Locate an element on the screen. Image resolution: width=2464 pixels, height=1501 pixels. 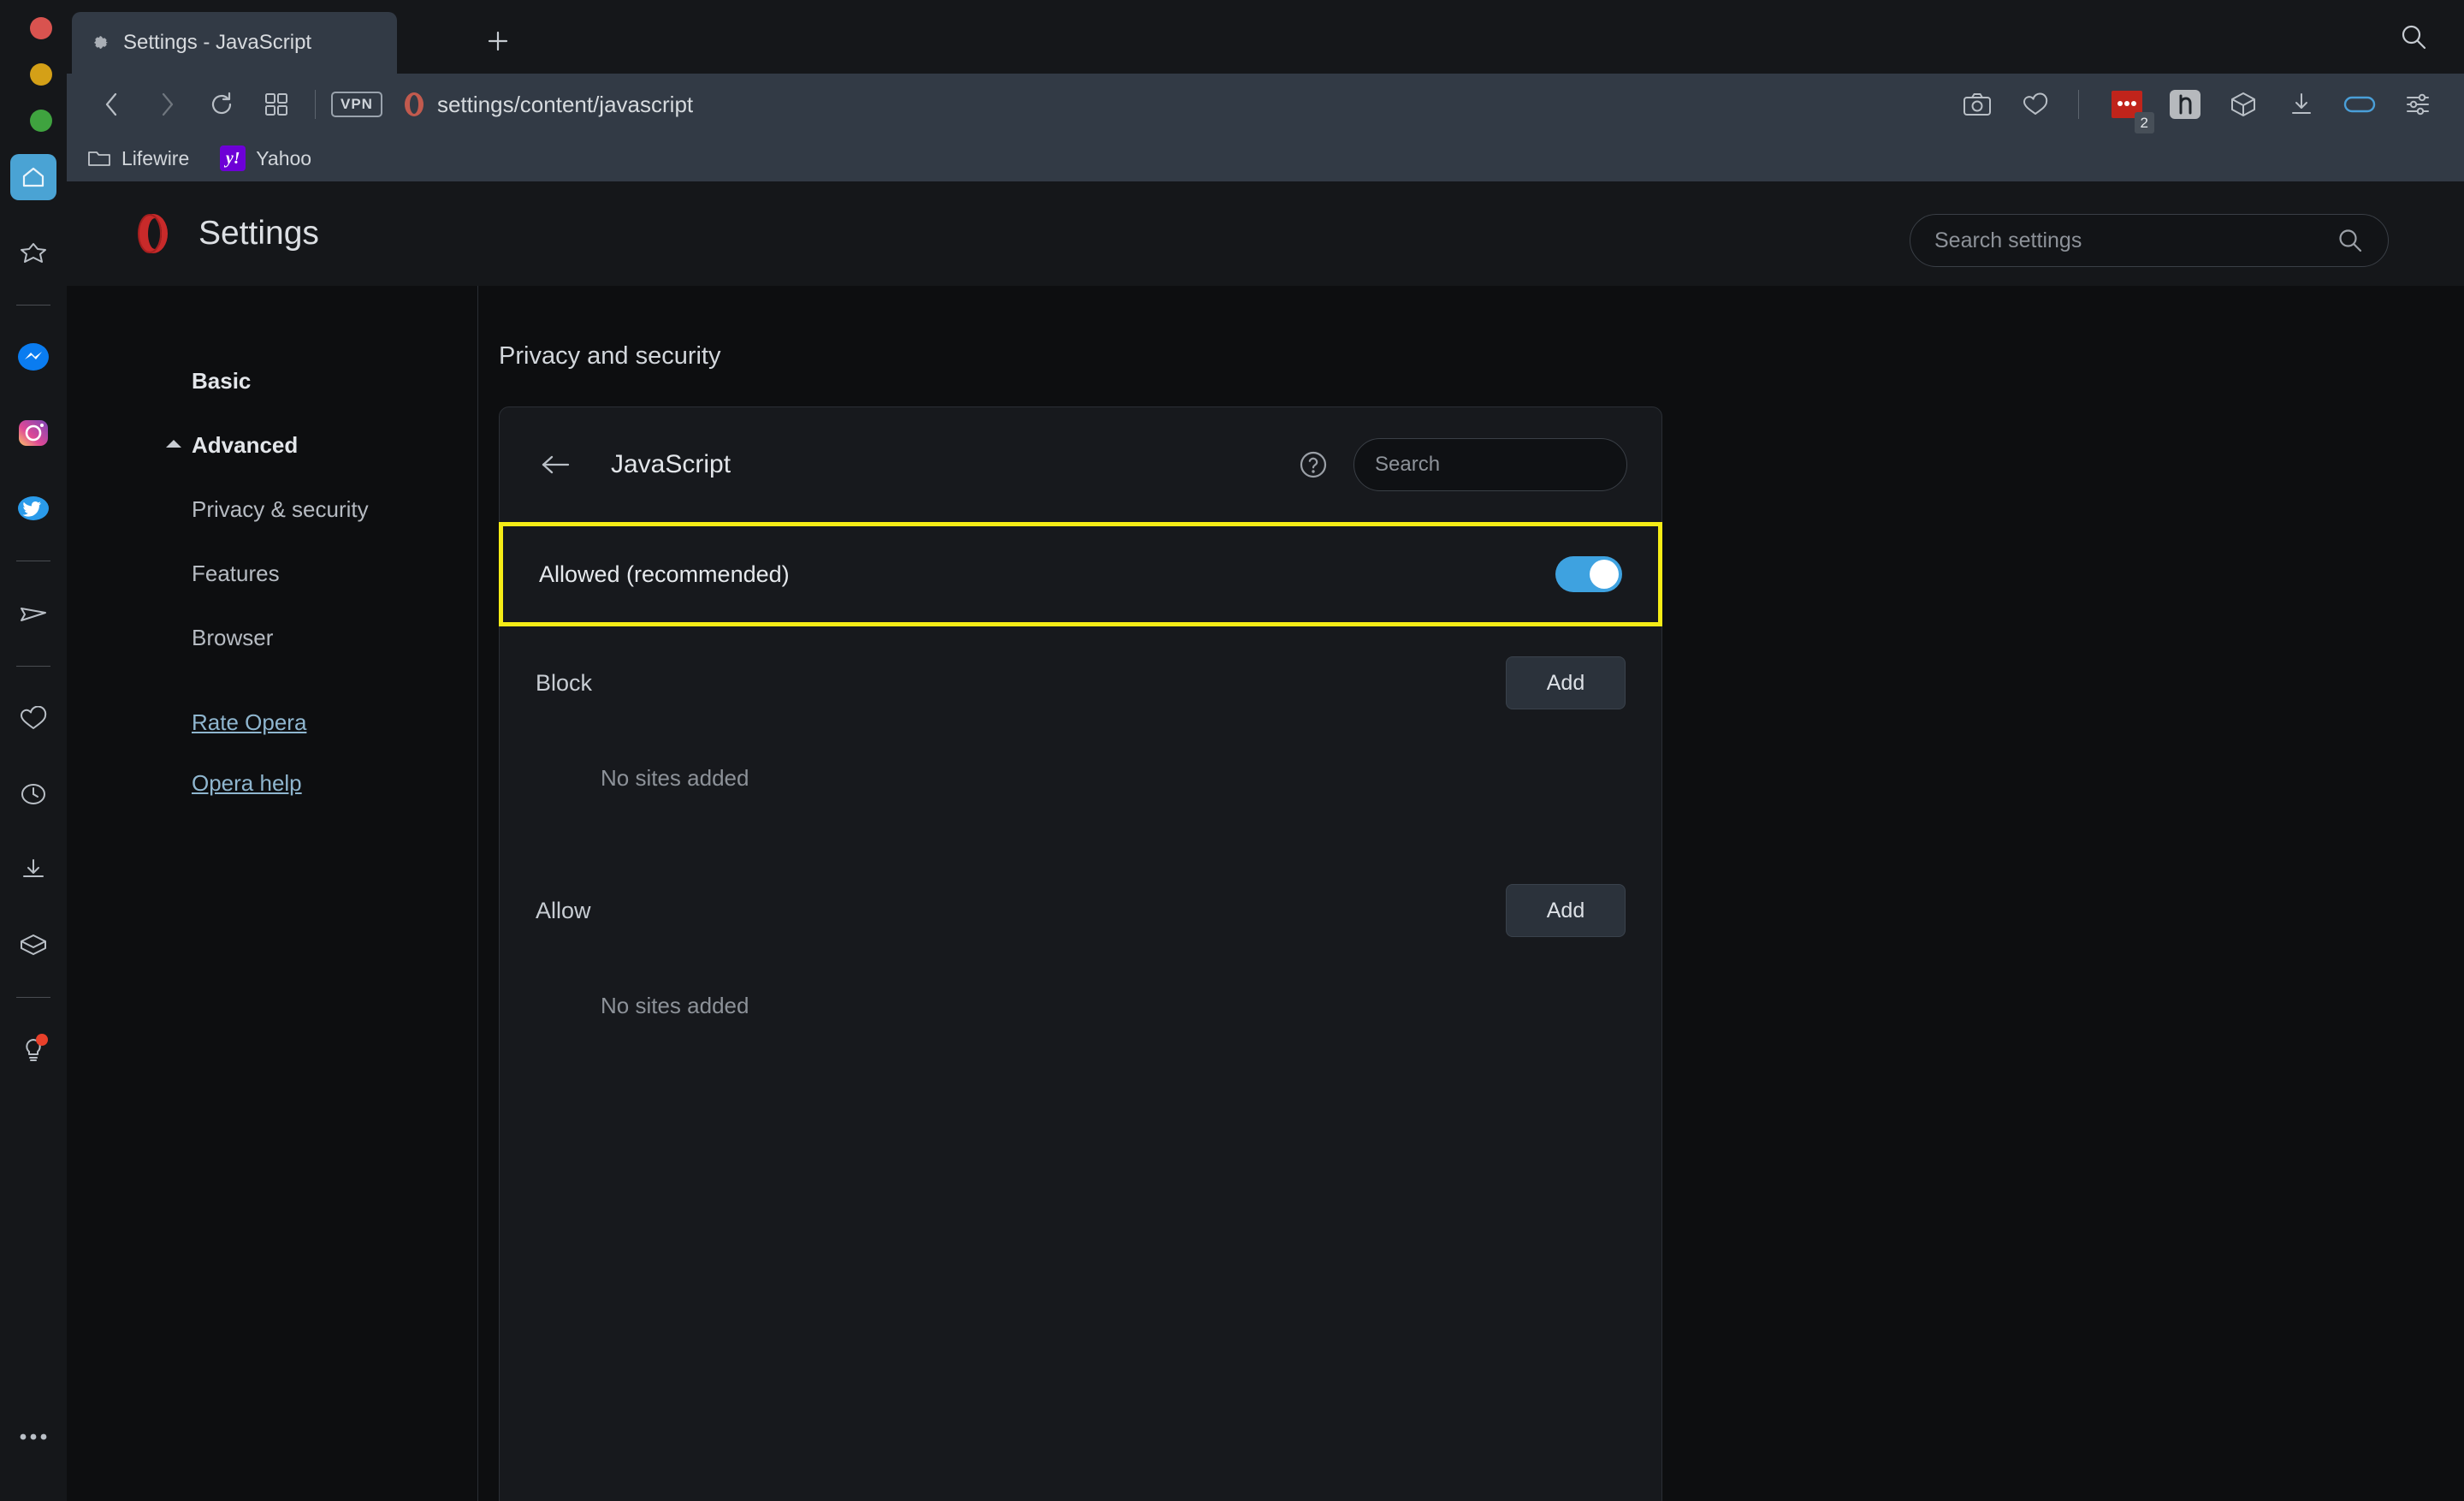
clock-icon is located at coordinates (33, 794).